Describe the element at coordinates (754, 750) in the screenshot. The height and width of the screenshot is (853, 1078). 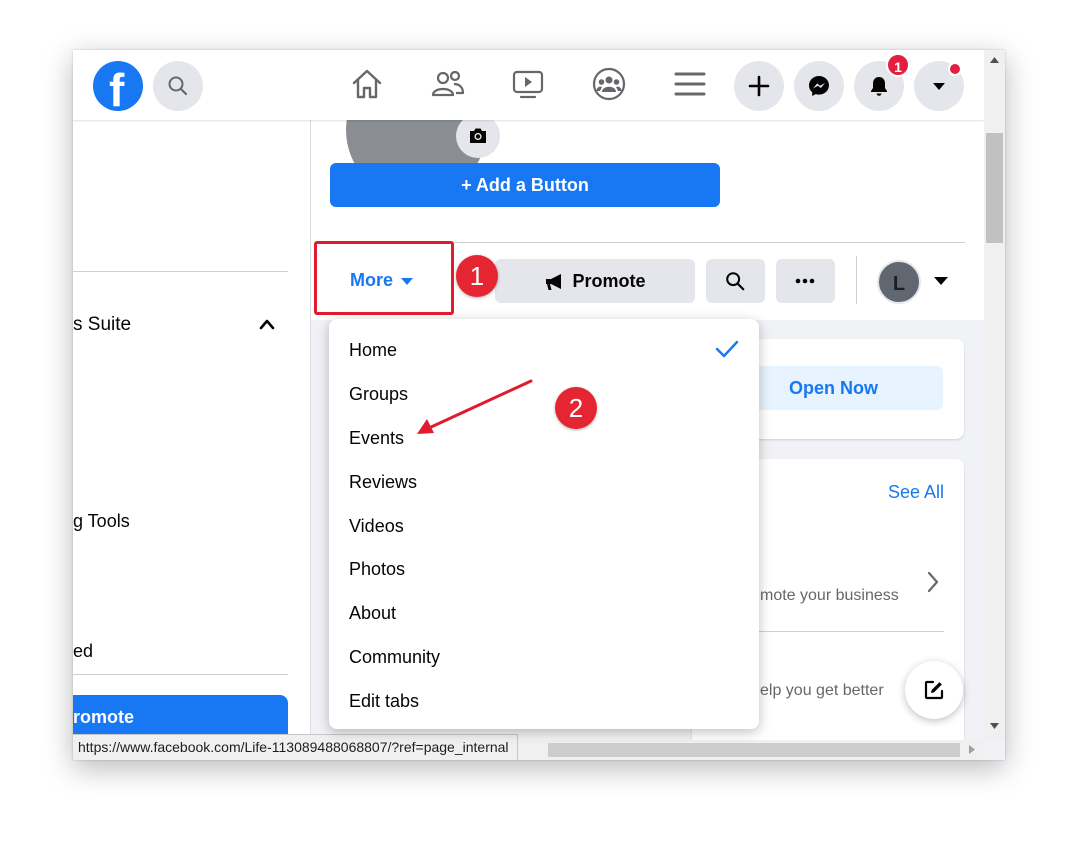
I see `horizontal-scroll-thumb` at that location.